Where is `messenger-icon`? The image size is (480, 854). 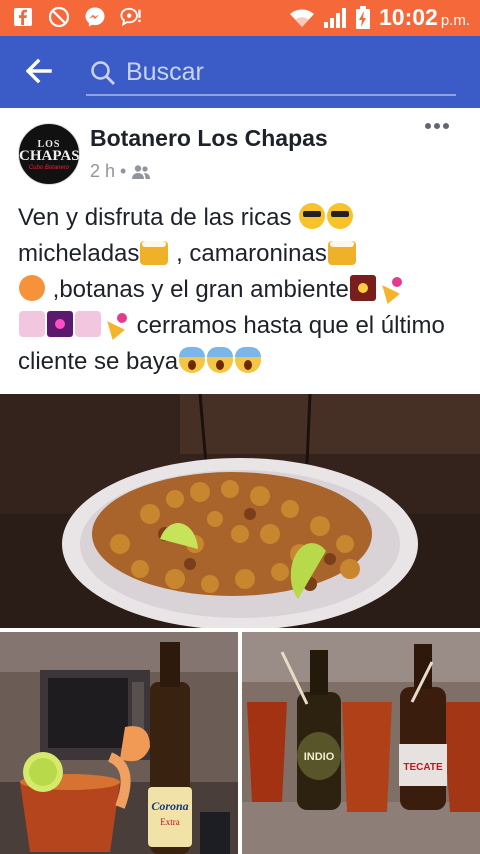
messenger-icon is located at coordinates (95, 17).